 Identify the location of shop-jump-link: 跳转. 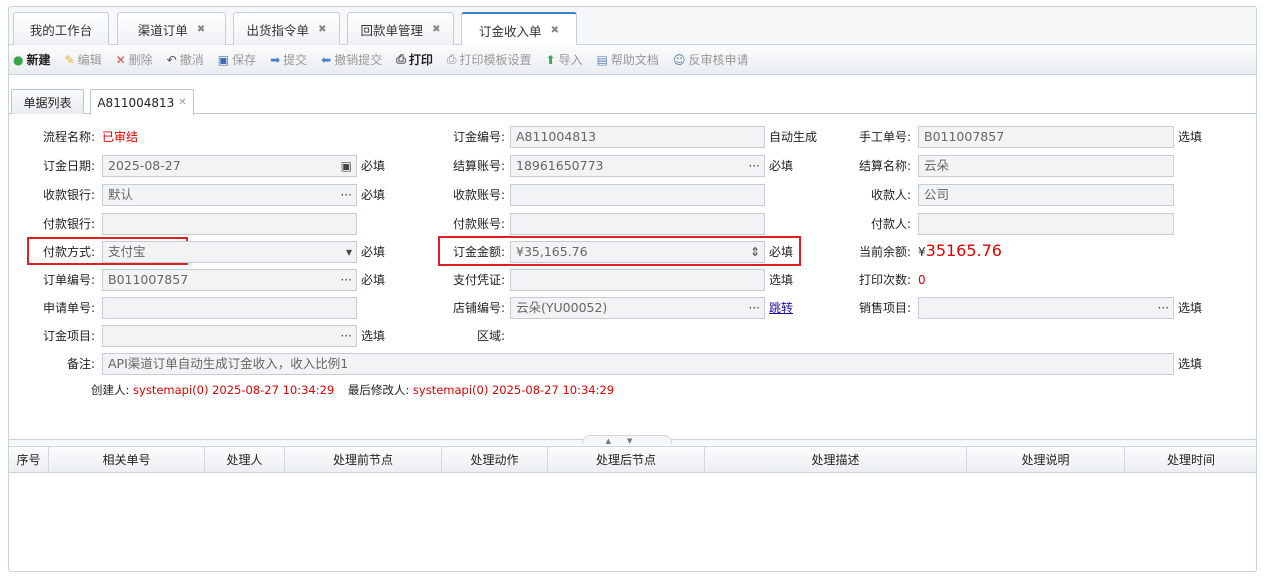
(781, 308).